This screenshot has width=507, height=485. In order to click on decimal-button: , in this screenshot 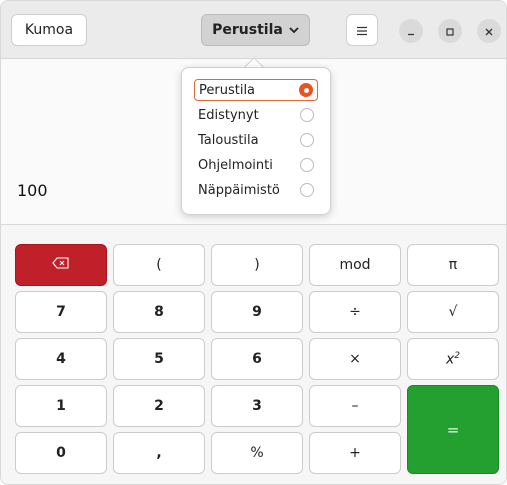, I will do `click(159, 453)`.